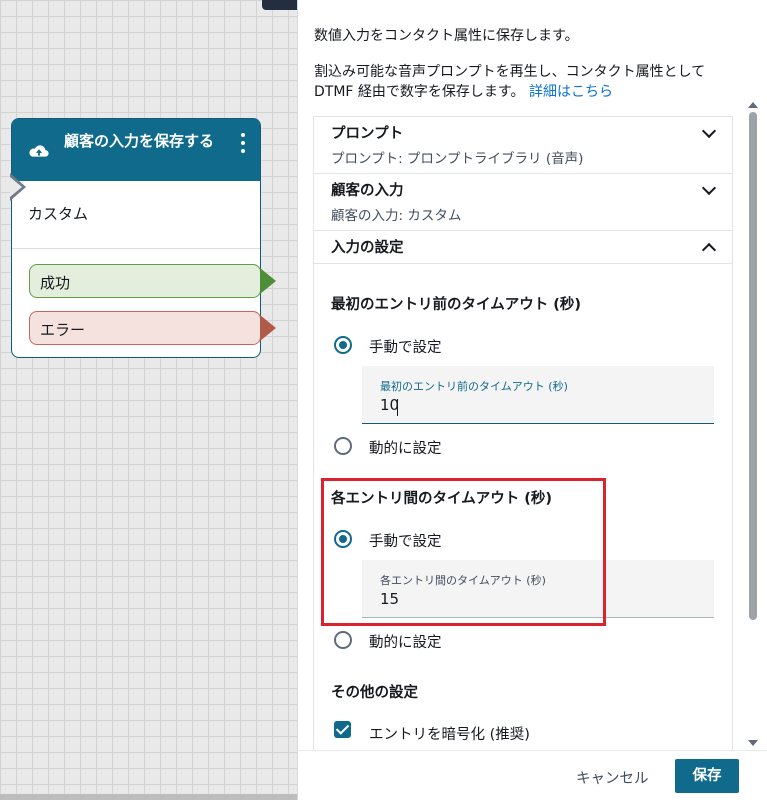 This screenshot has height=800, width=767. I want to click on accordion-input-settings-header: 入力の設定, so click(523, 247).